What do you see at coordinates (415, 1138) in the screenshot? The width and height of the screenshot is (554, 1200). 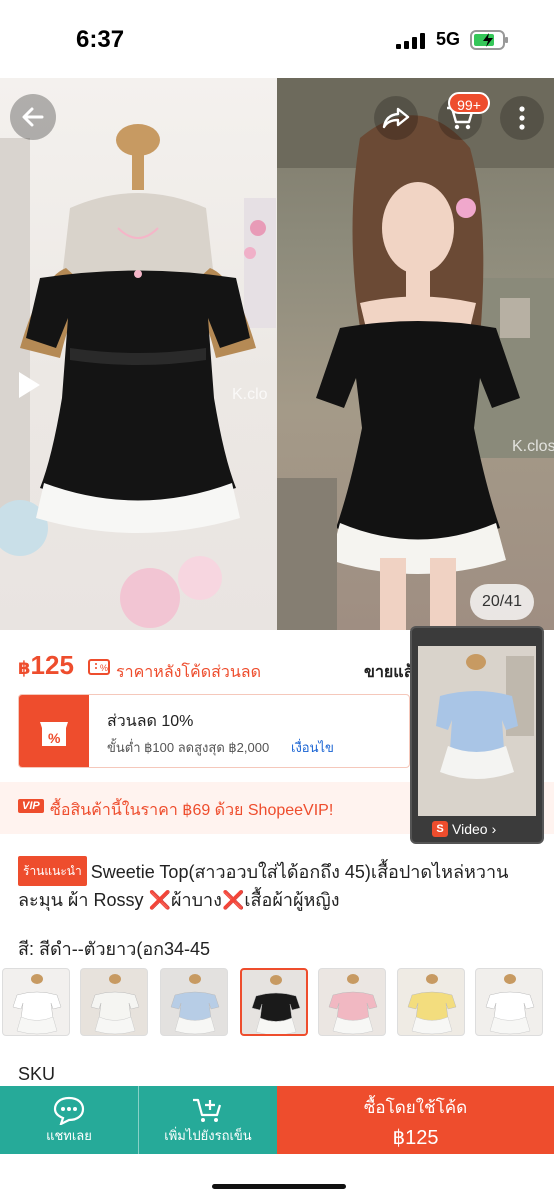 I see `buy-price: ฿125` at bounding box center [415, 1138].